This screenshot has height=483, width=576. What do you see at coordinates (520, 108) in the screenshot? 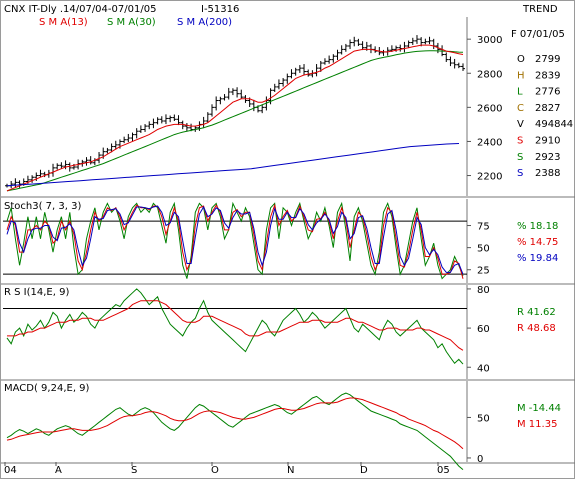
I see `info-key: C` at bounding box center [520, 108].